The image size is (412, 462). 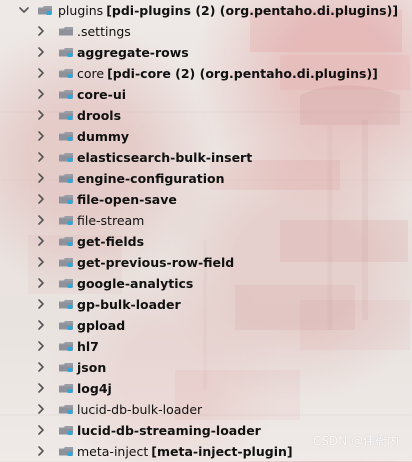 What do you see at coordinates (206, 409) in the screenshot?
I see `tree-row-lucid-db-bulk-loader: lucid-db-bulk-loader` at bounding box center [206, 409].